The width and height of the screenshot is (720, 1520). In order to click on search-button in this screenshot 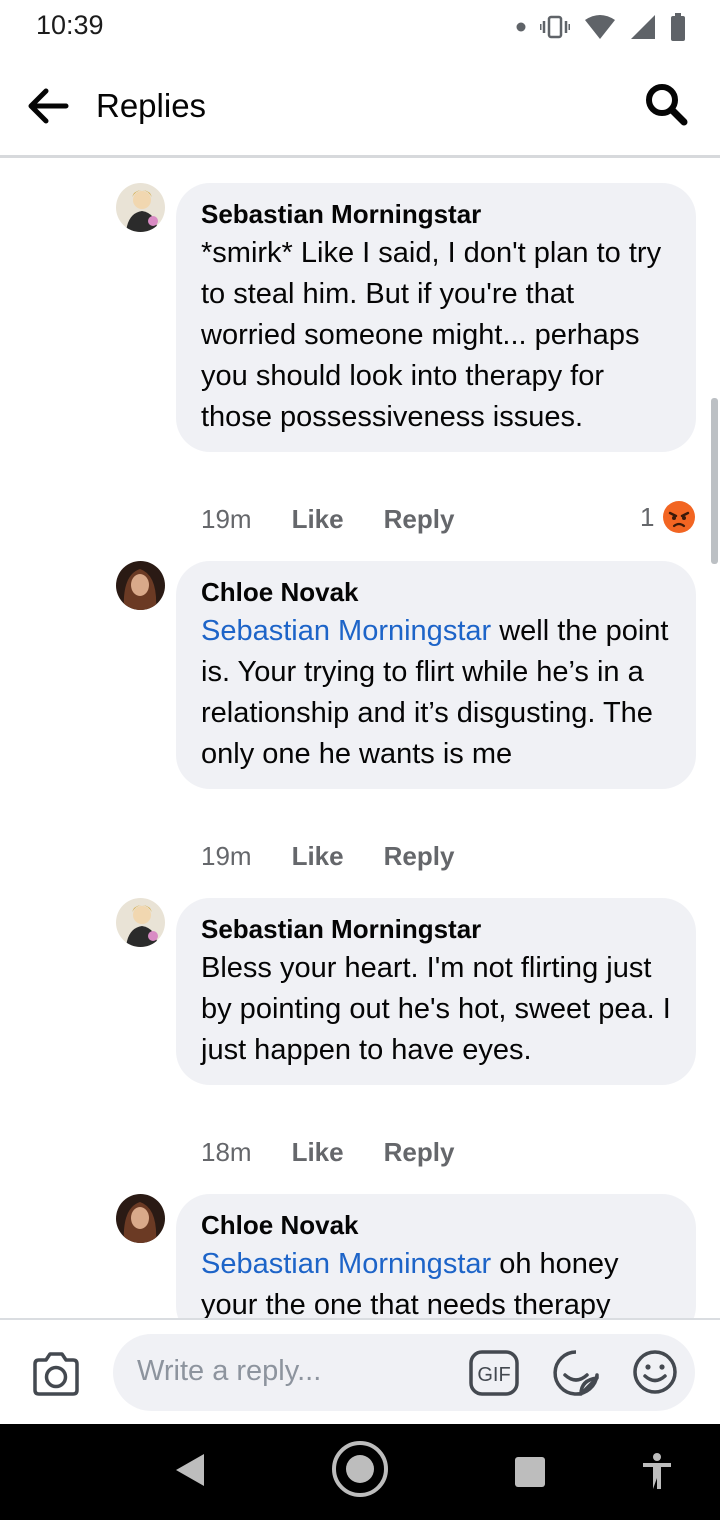, I will do `click(666, 104)`.